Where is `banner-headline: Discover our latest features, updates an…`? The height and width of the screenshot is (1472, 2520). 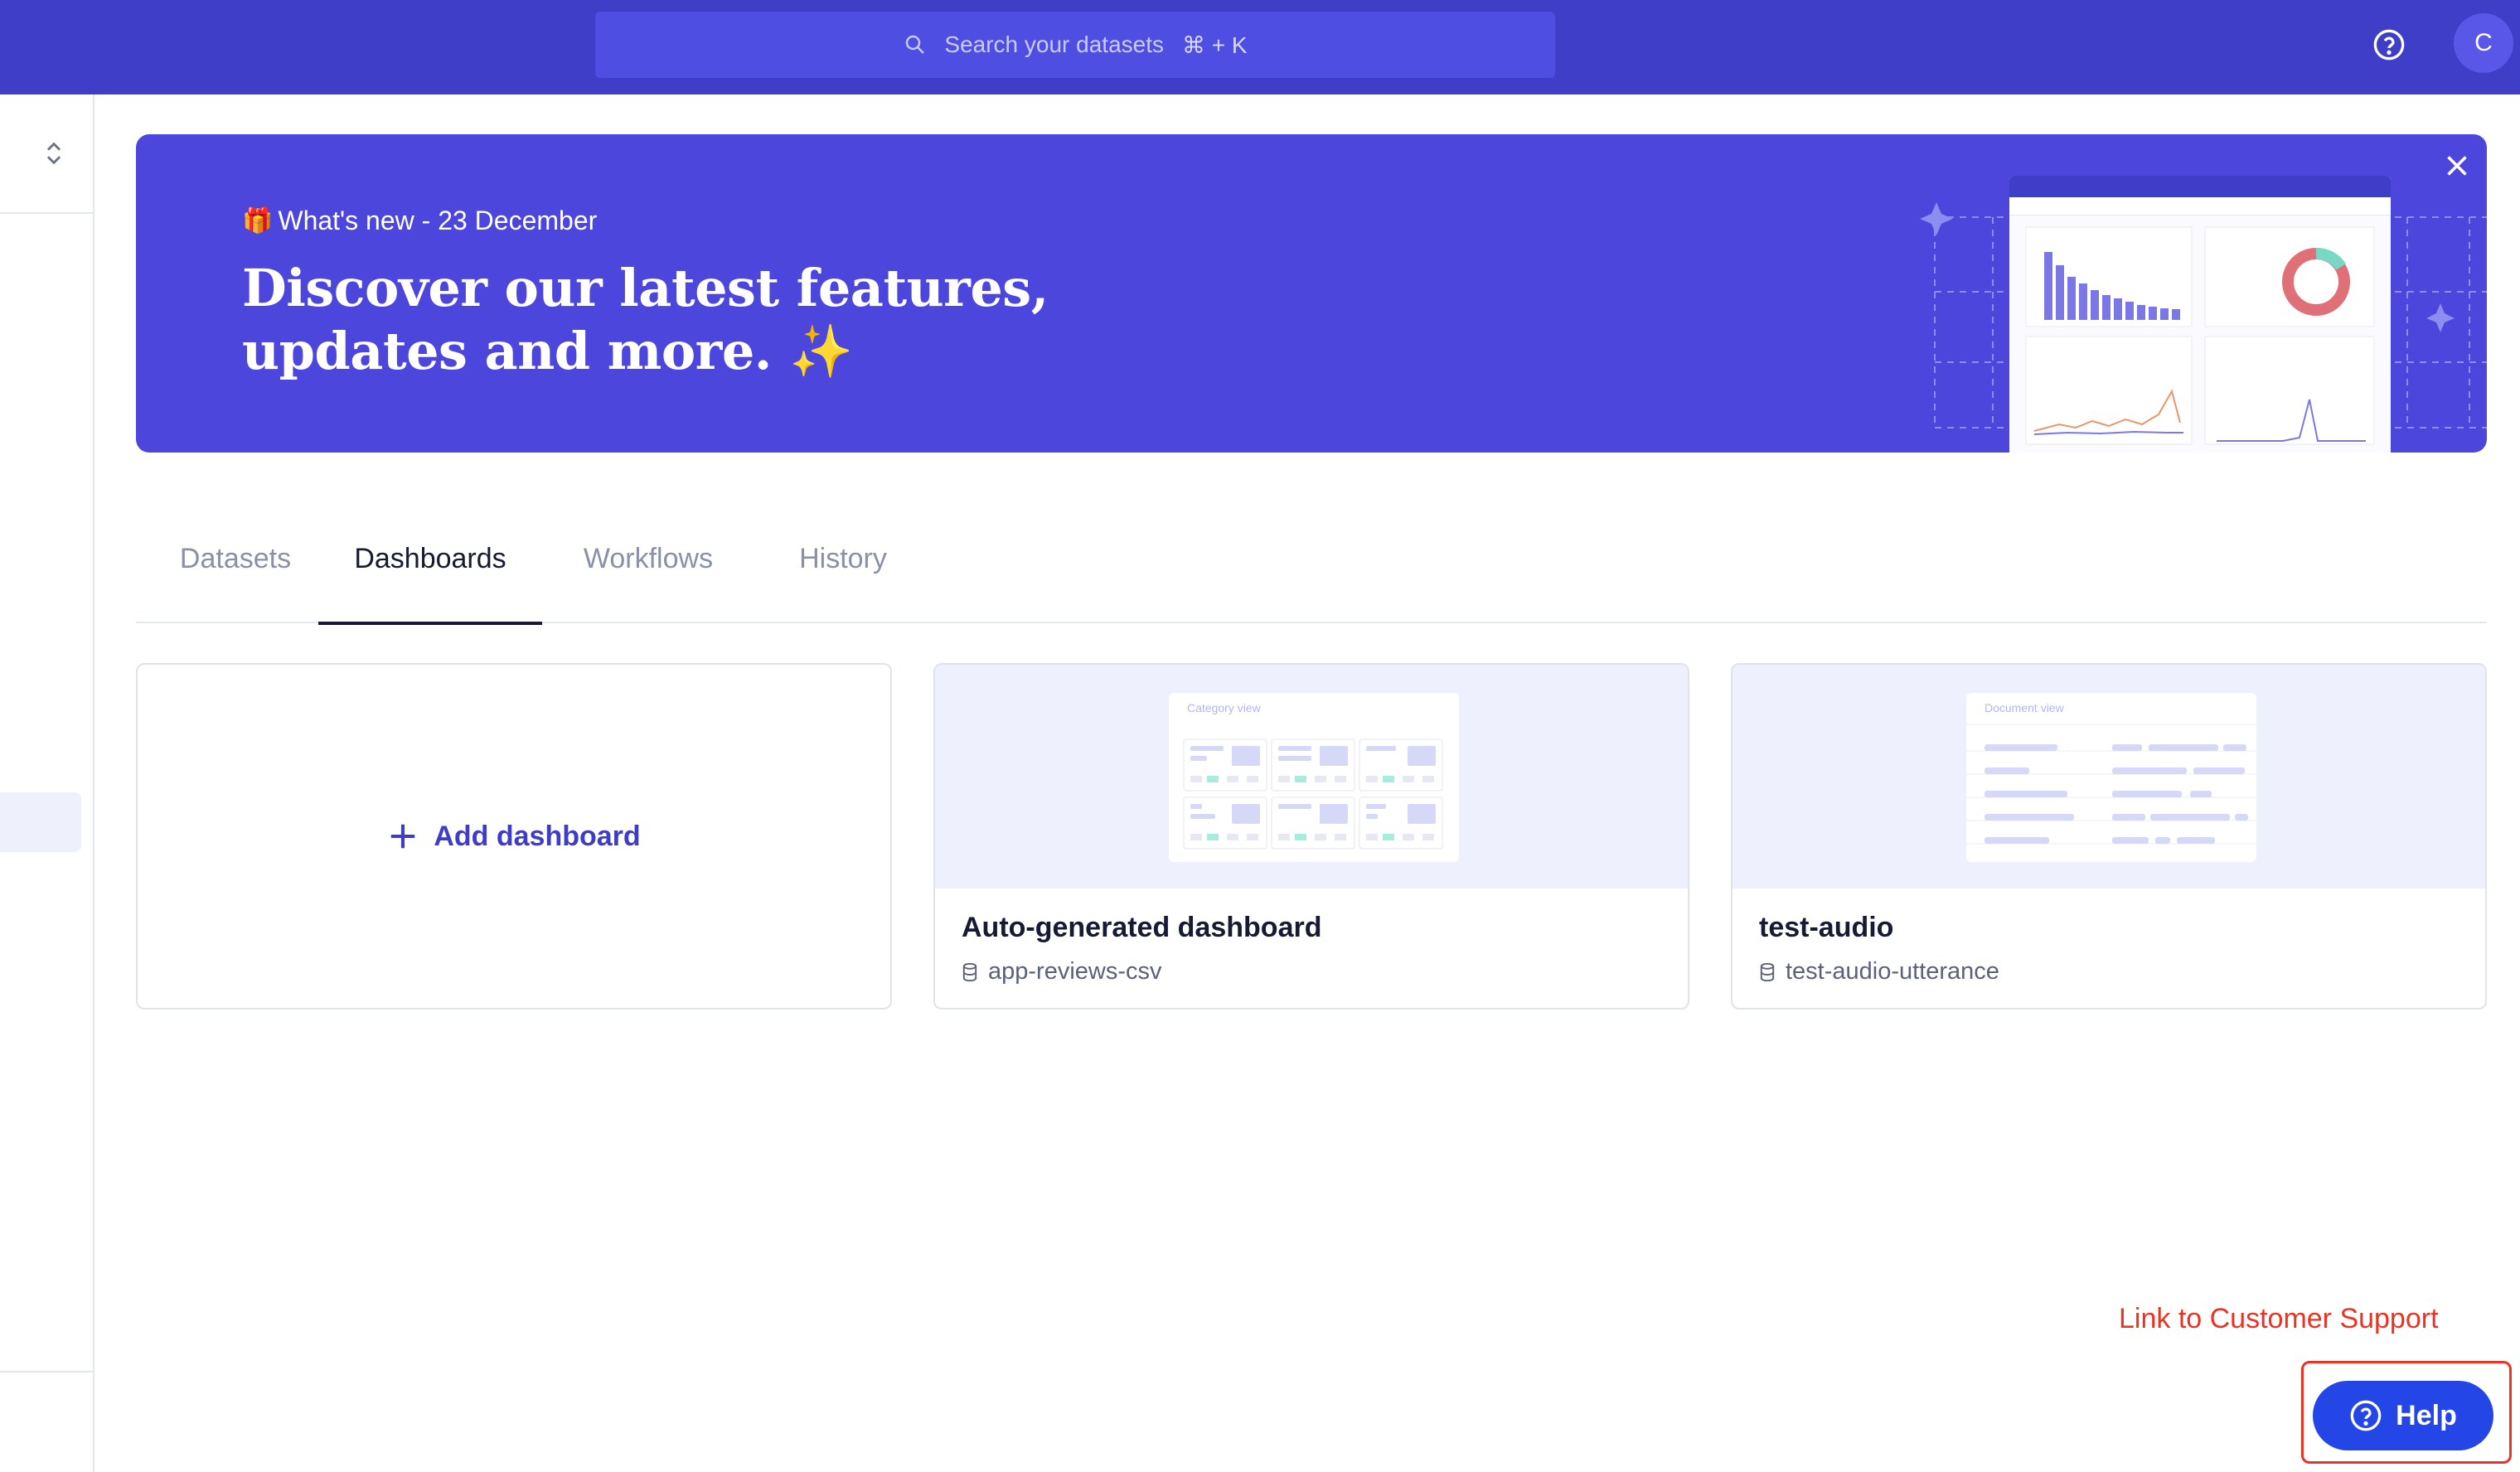 banner-headline: Discover our latest features, updates an… is located at coordinates (656, 320).